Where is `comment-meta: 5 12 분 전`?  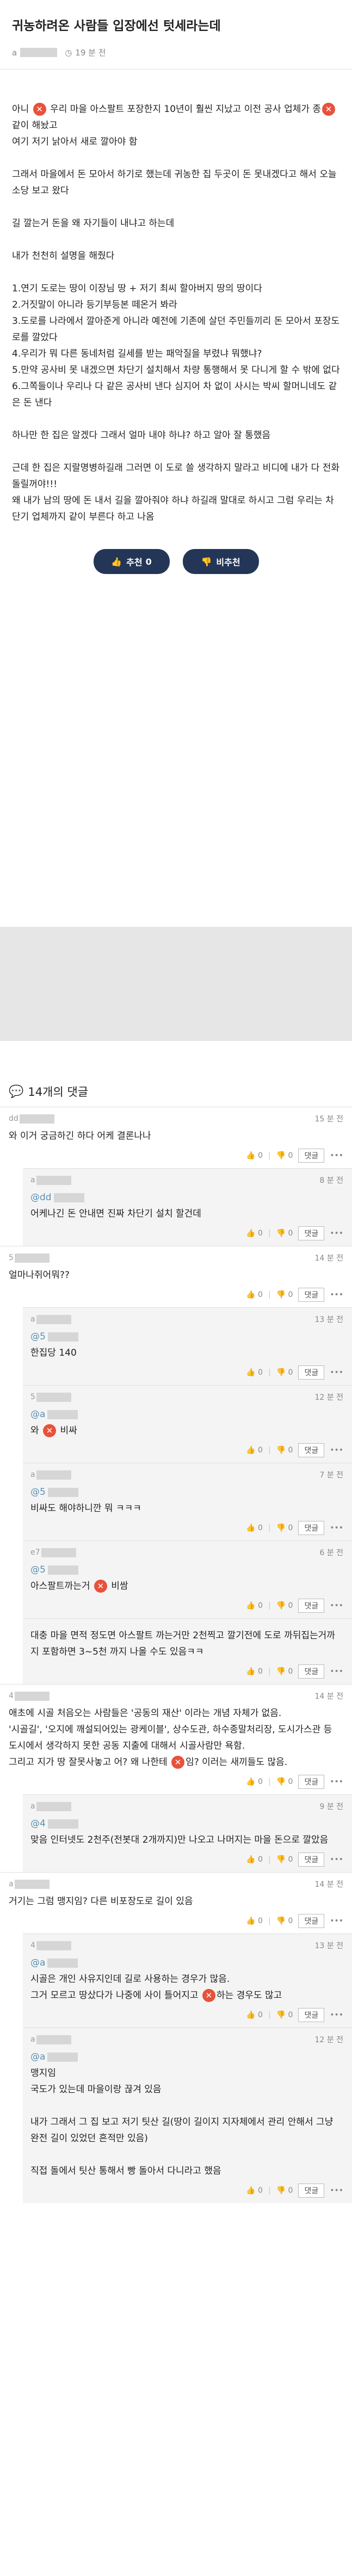
comment-meta: 5 12 분 전 is located at coordinates (187, 1397).